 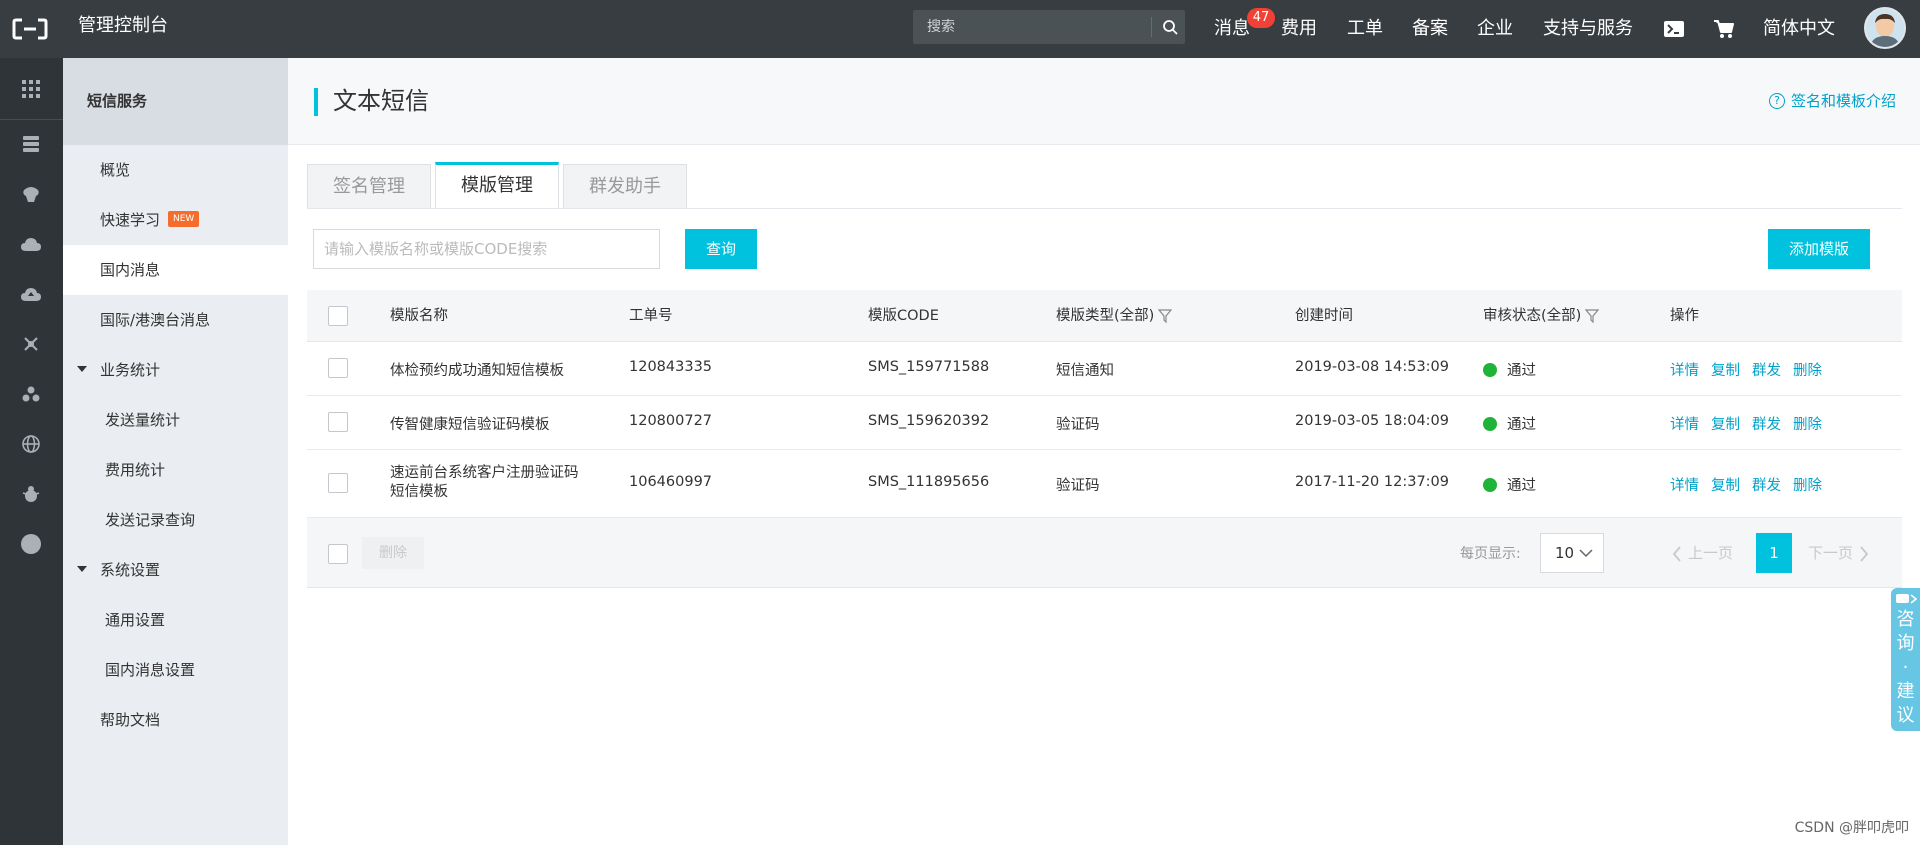 I want to click on created-time: 2019-03-08 14:53:09, so click(x=1372, y=367).